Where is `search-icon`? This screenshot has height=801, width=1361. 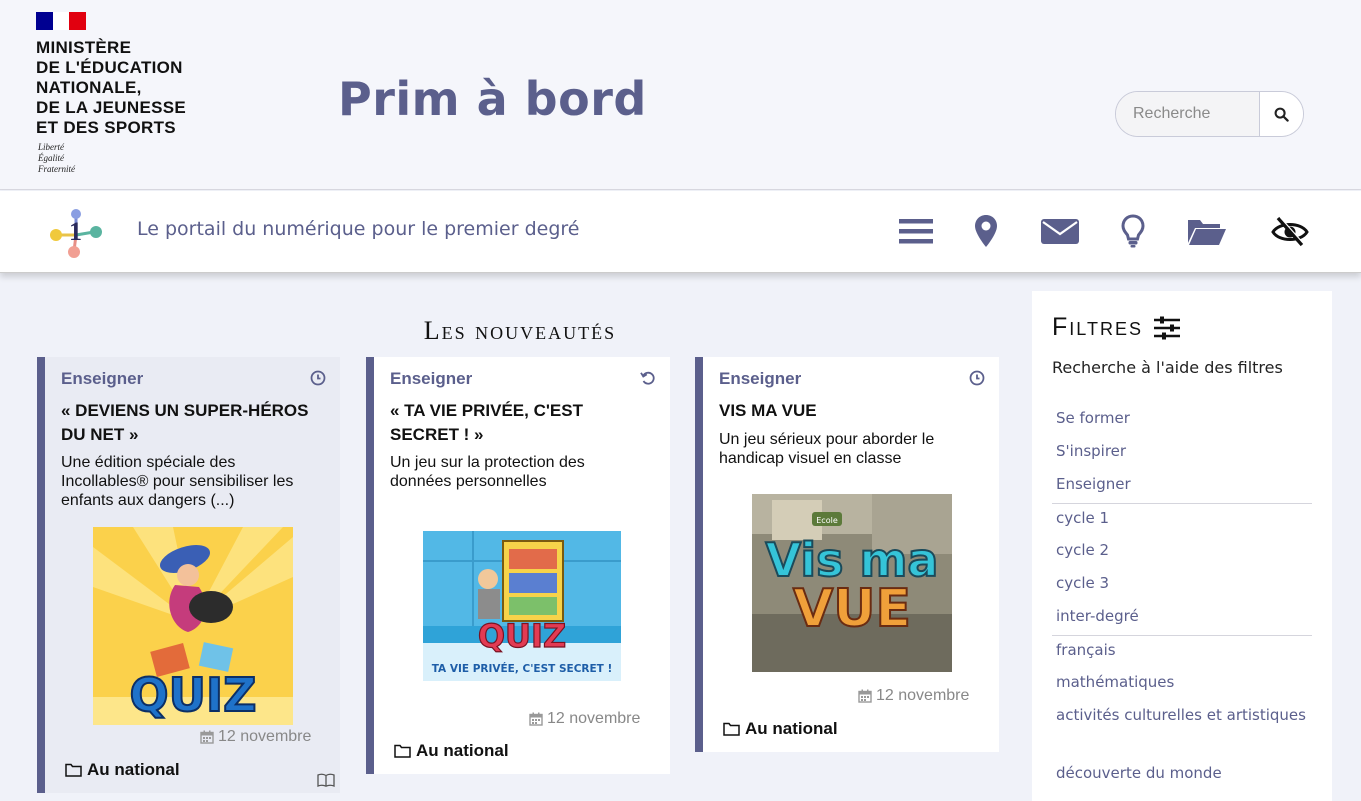
search-icon is located at coordinates (1281, 114).